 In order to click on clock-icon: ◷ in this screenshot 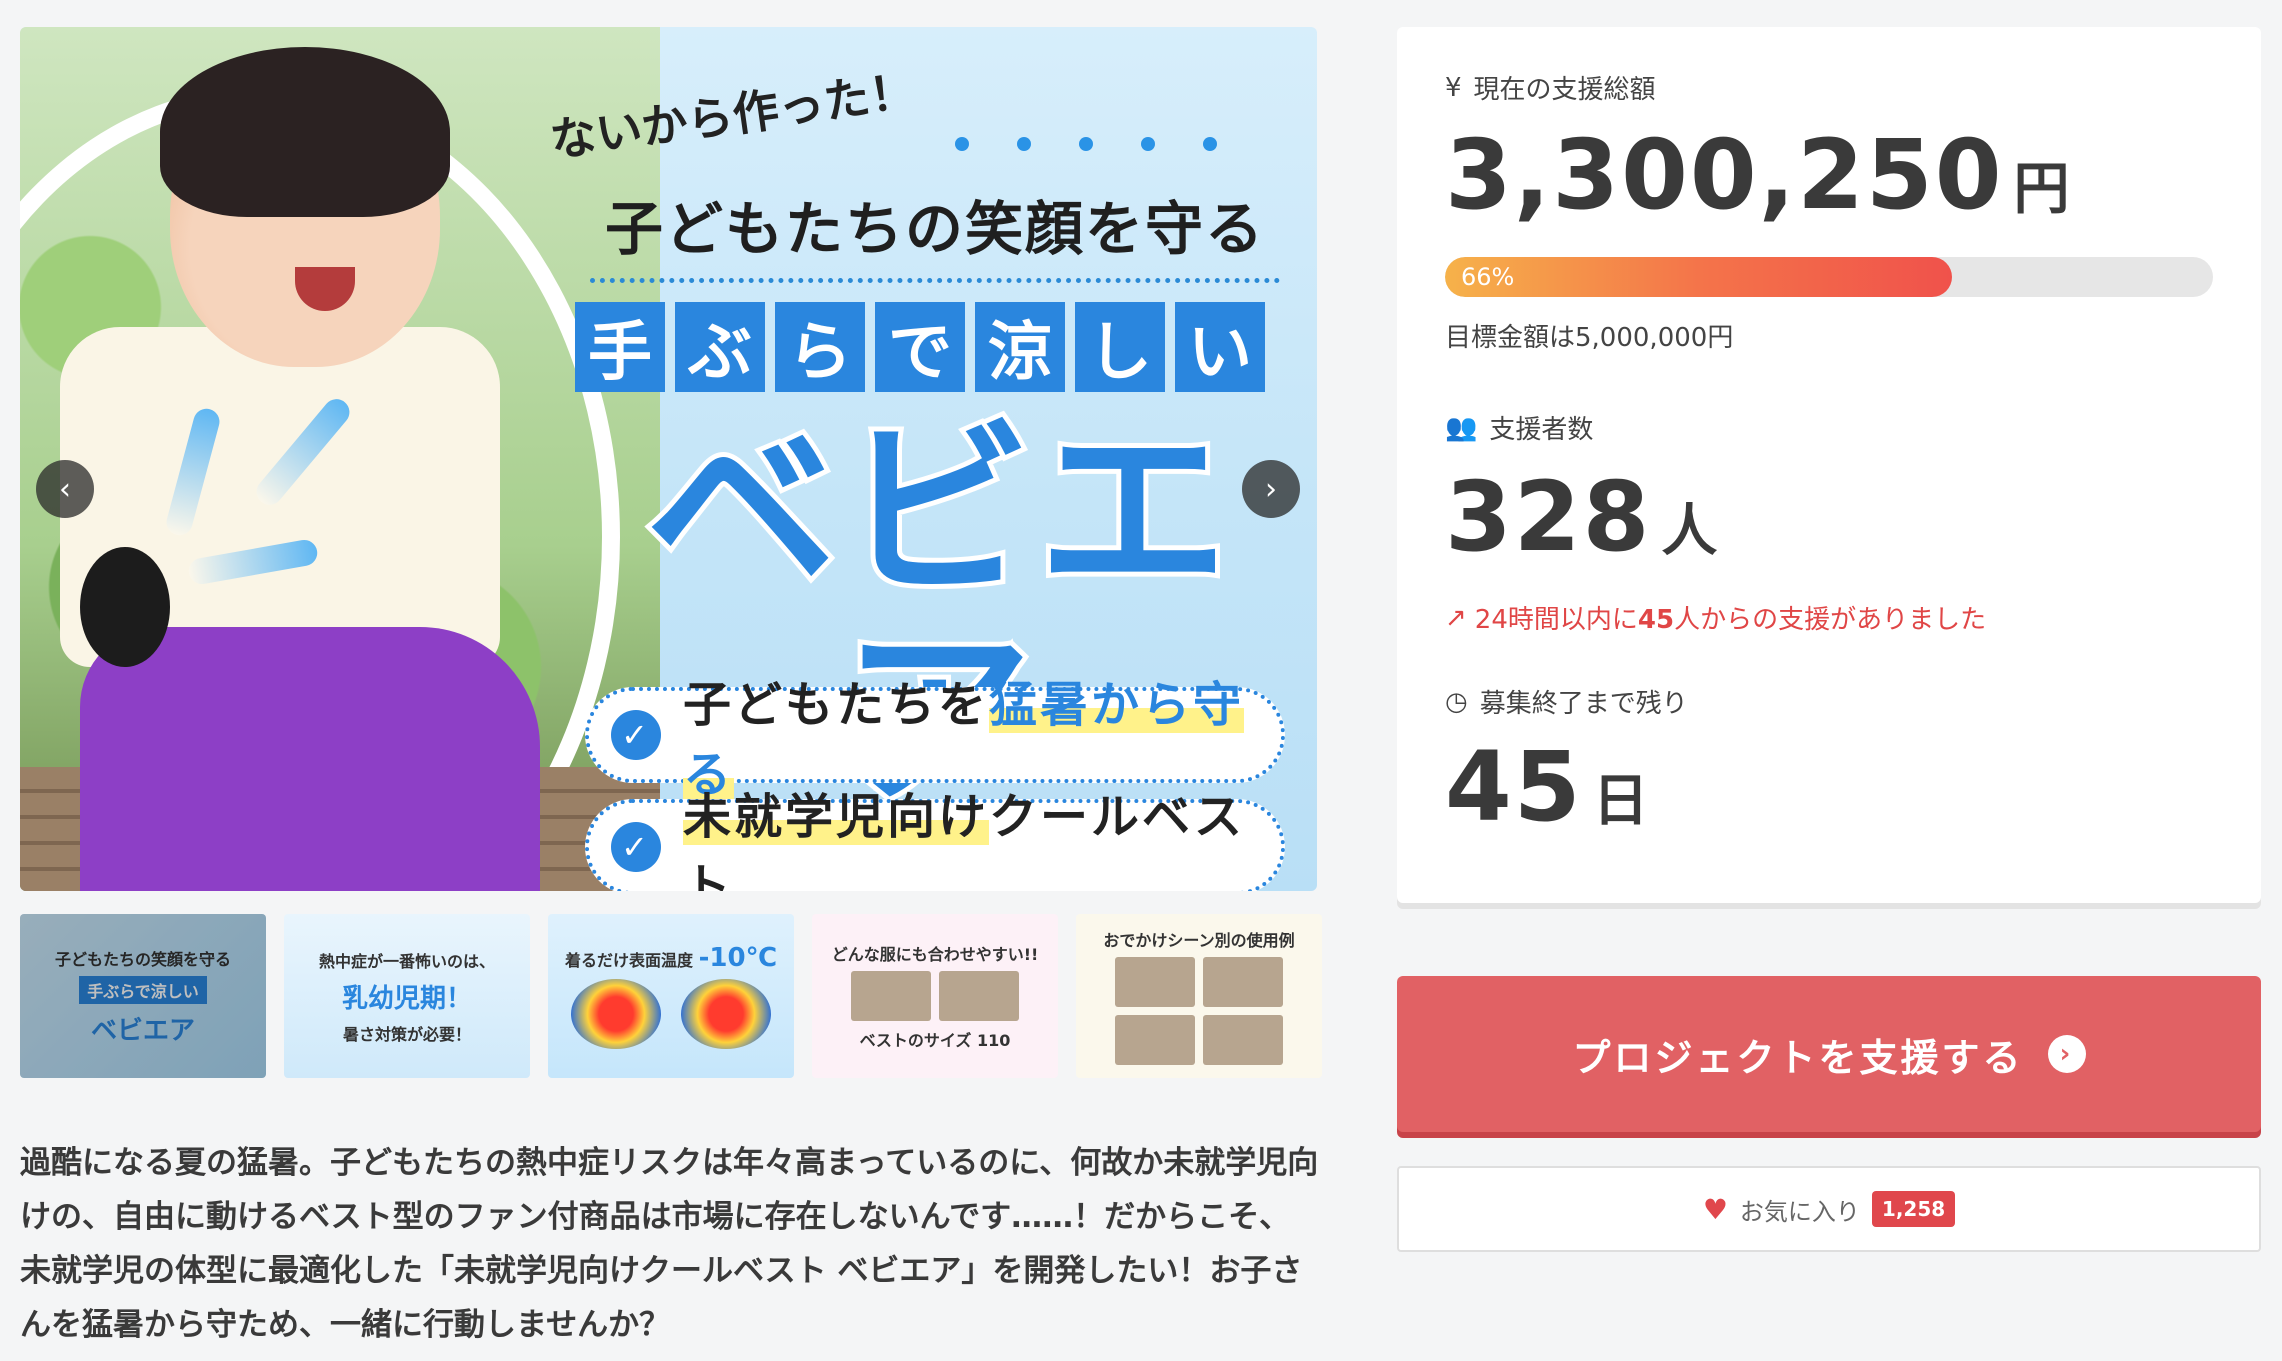, I will do `click(1456, 701)`.